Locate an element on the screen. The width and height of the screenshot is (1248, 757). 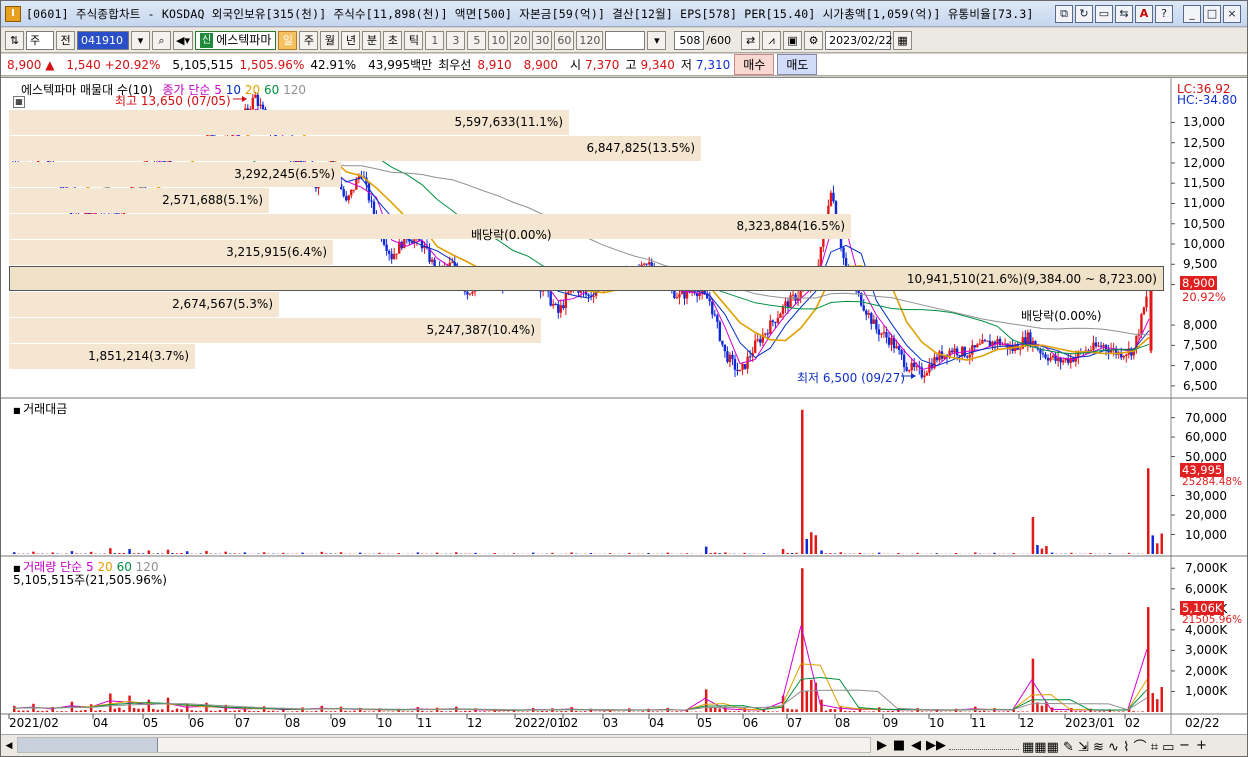
volume-ma-line is located at coordinates (580, 693).